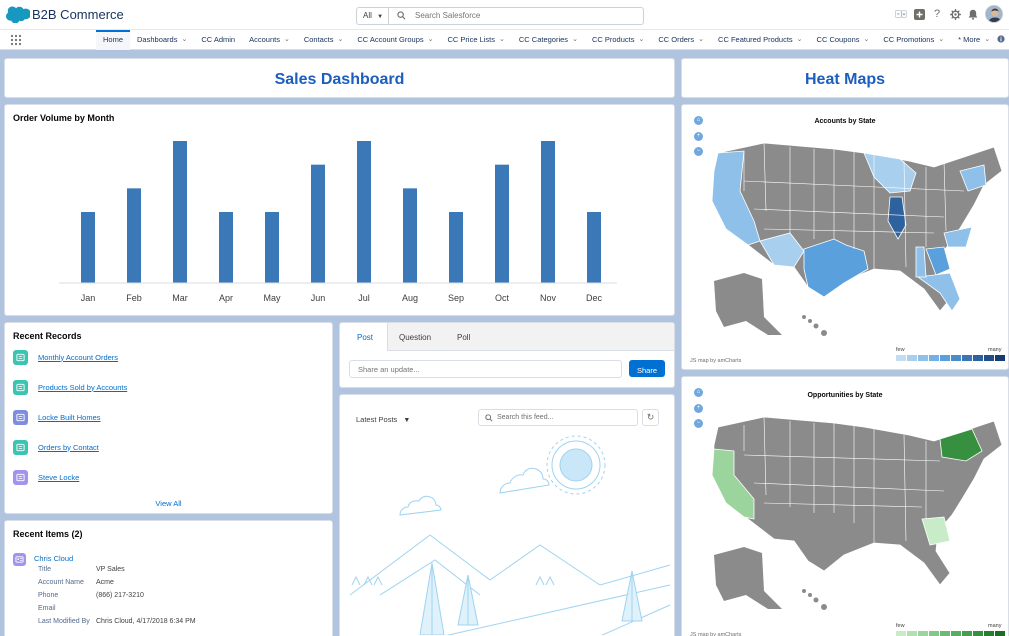 The image size is (1009, 636). I want to click on nav-tab-cc-account-groups: CC Account Groups ⌄, so click(395, 40).